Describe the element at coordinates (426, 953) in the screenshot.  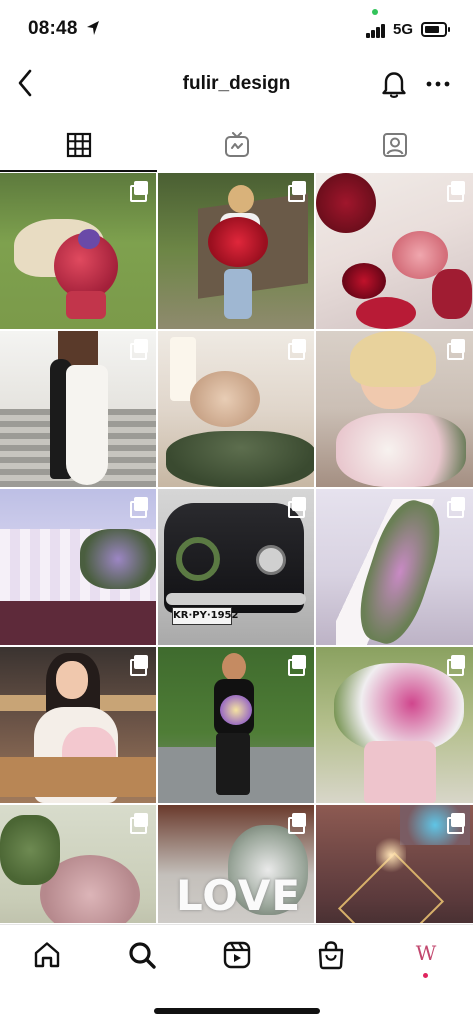
I see `profile-avatar: W` at that location.